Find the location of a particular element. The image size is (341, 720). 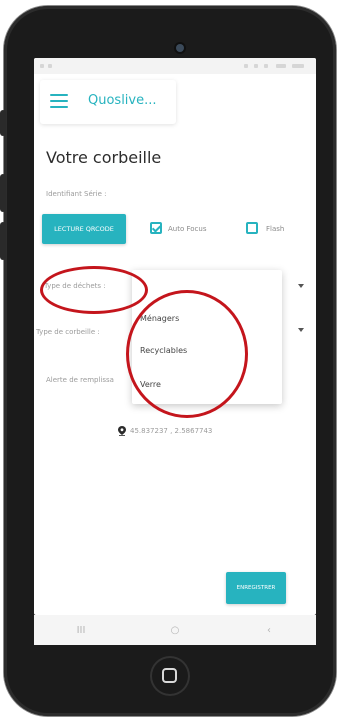

home-nav-icon: ○ is located at coordinates (175, 630).